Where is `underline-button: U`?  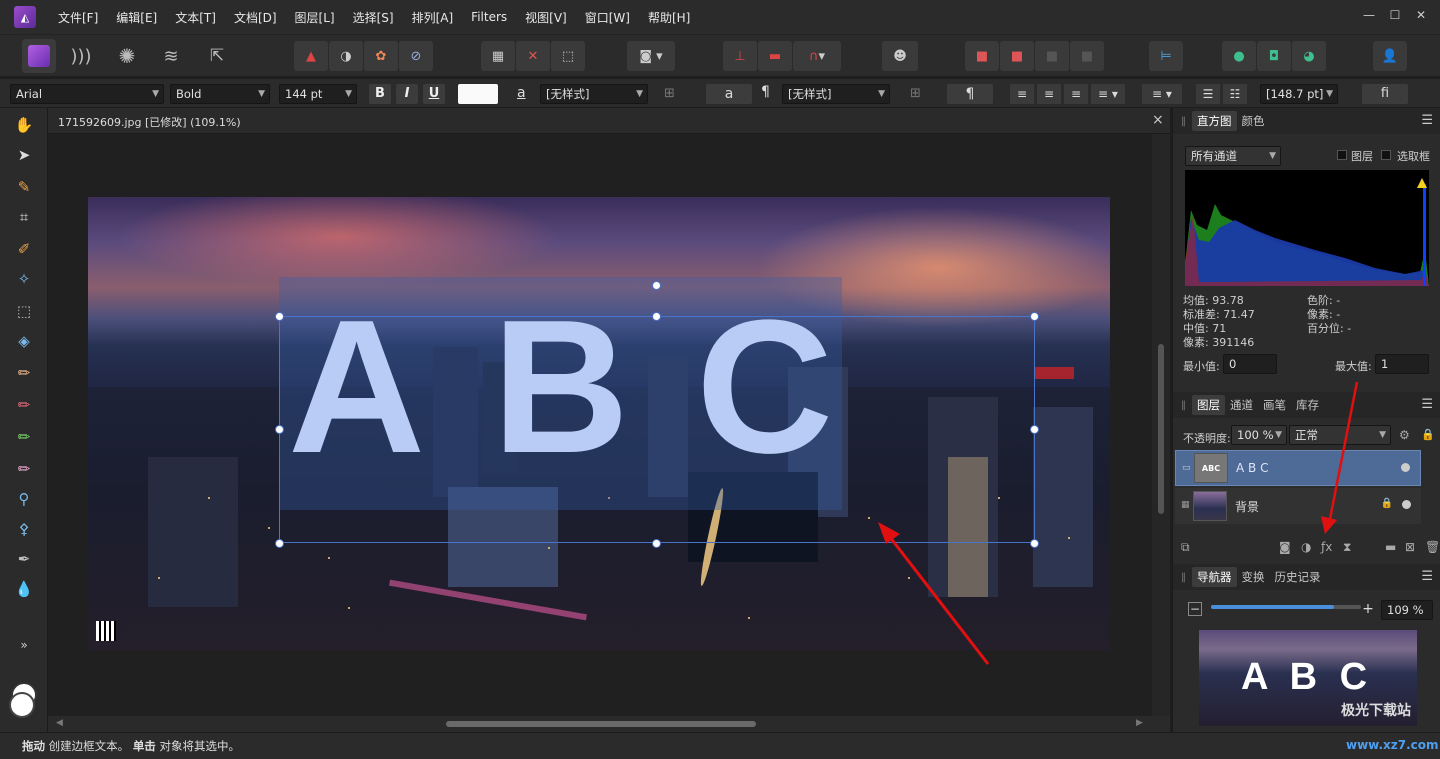 underline-button: U is located at coordinates (434, 94).